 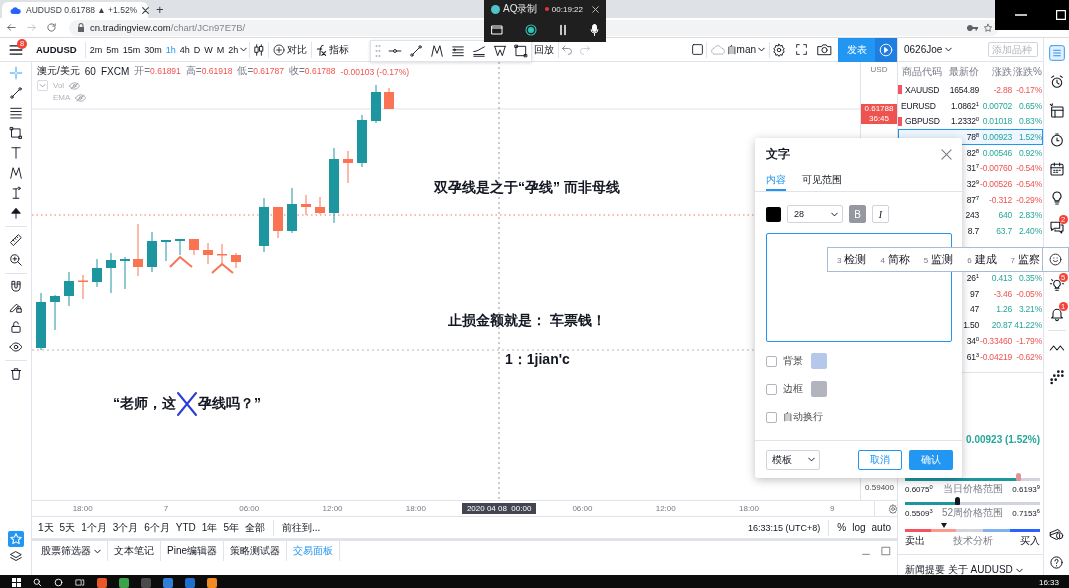 I want to click on interval-button: 30m, so click(x=153, y=49).